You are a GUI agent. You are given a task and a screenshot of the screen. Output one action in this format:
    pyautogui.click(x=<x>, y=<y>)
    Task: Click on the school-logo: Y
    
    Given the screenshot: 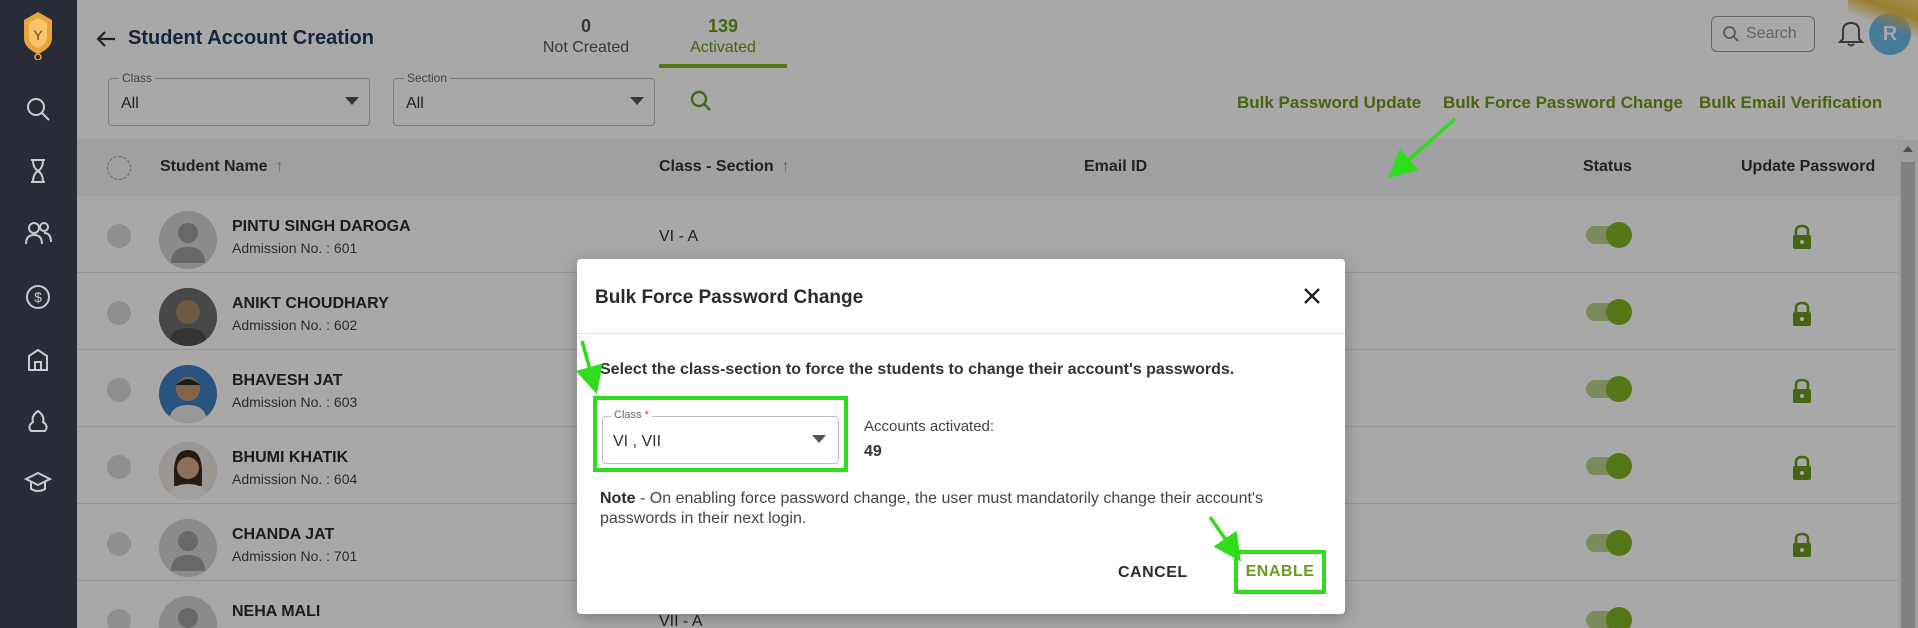 What is the action you would take?
    pyautogui.click(x=38, y=35)
    